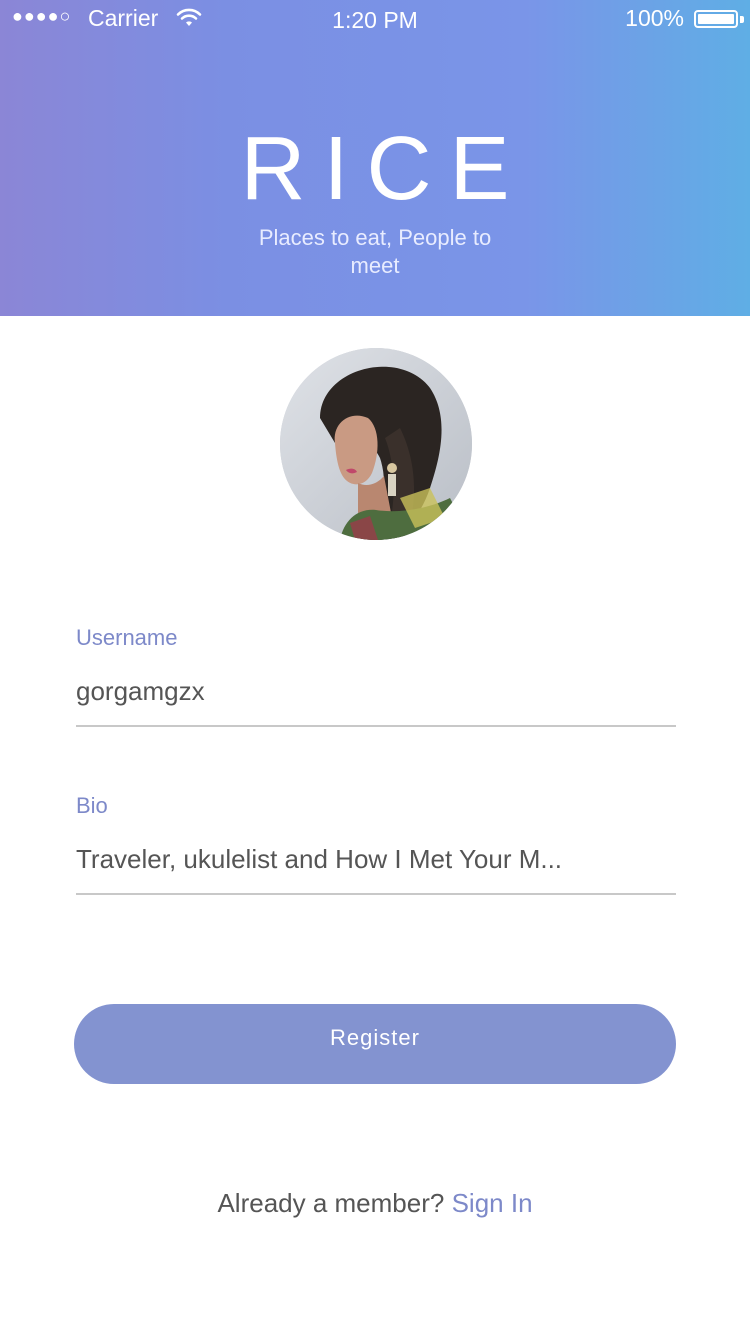 The width and height of the screenshot is (750, 1334). What do you see at coordinates (384, 169) in the screenshot?
I see `app-title: RICE` at bounding box center [384, 169].